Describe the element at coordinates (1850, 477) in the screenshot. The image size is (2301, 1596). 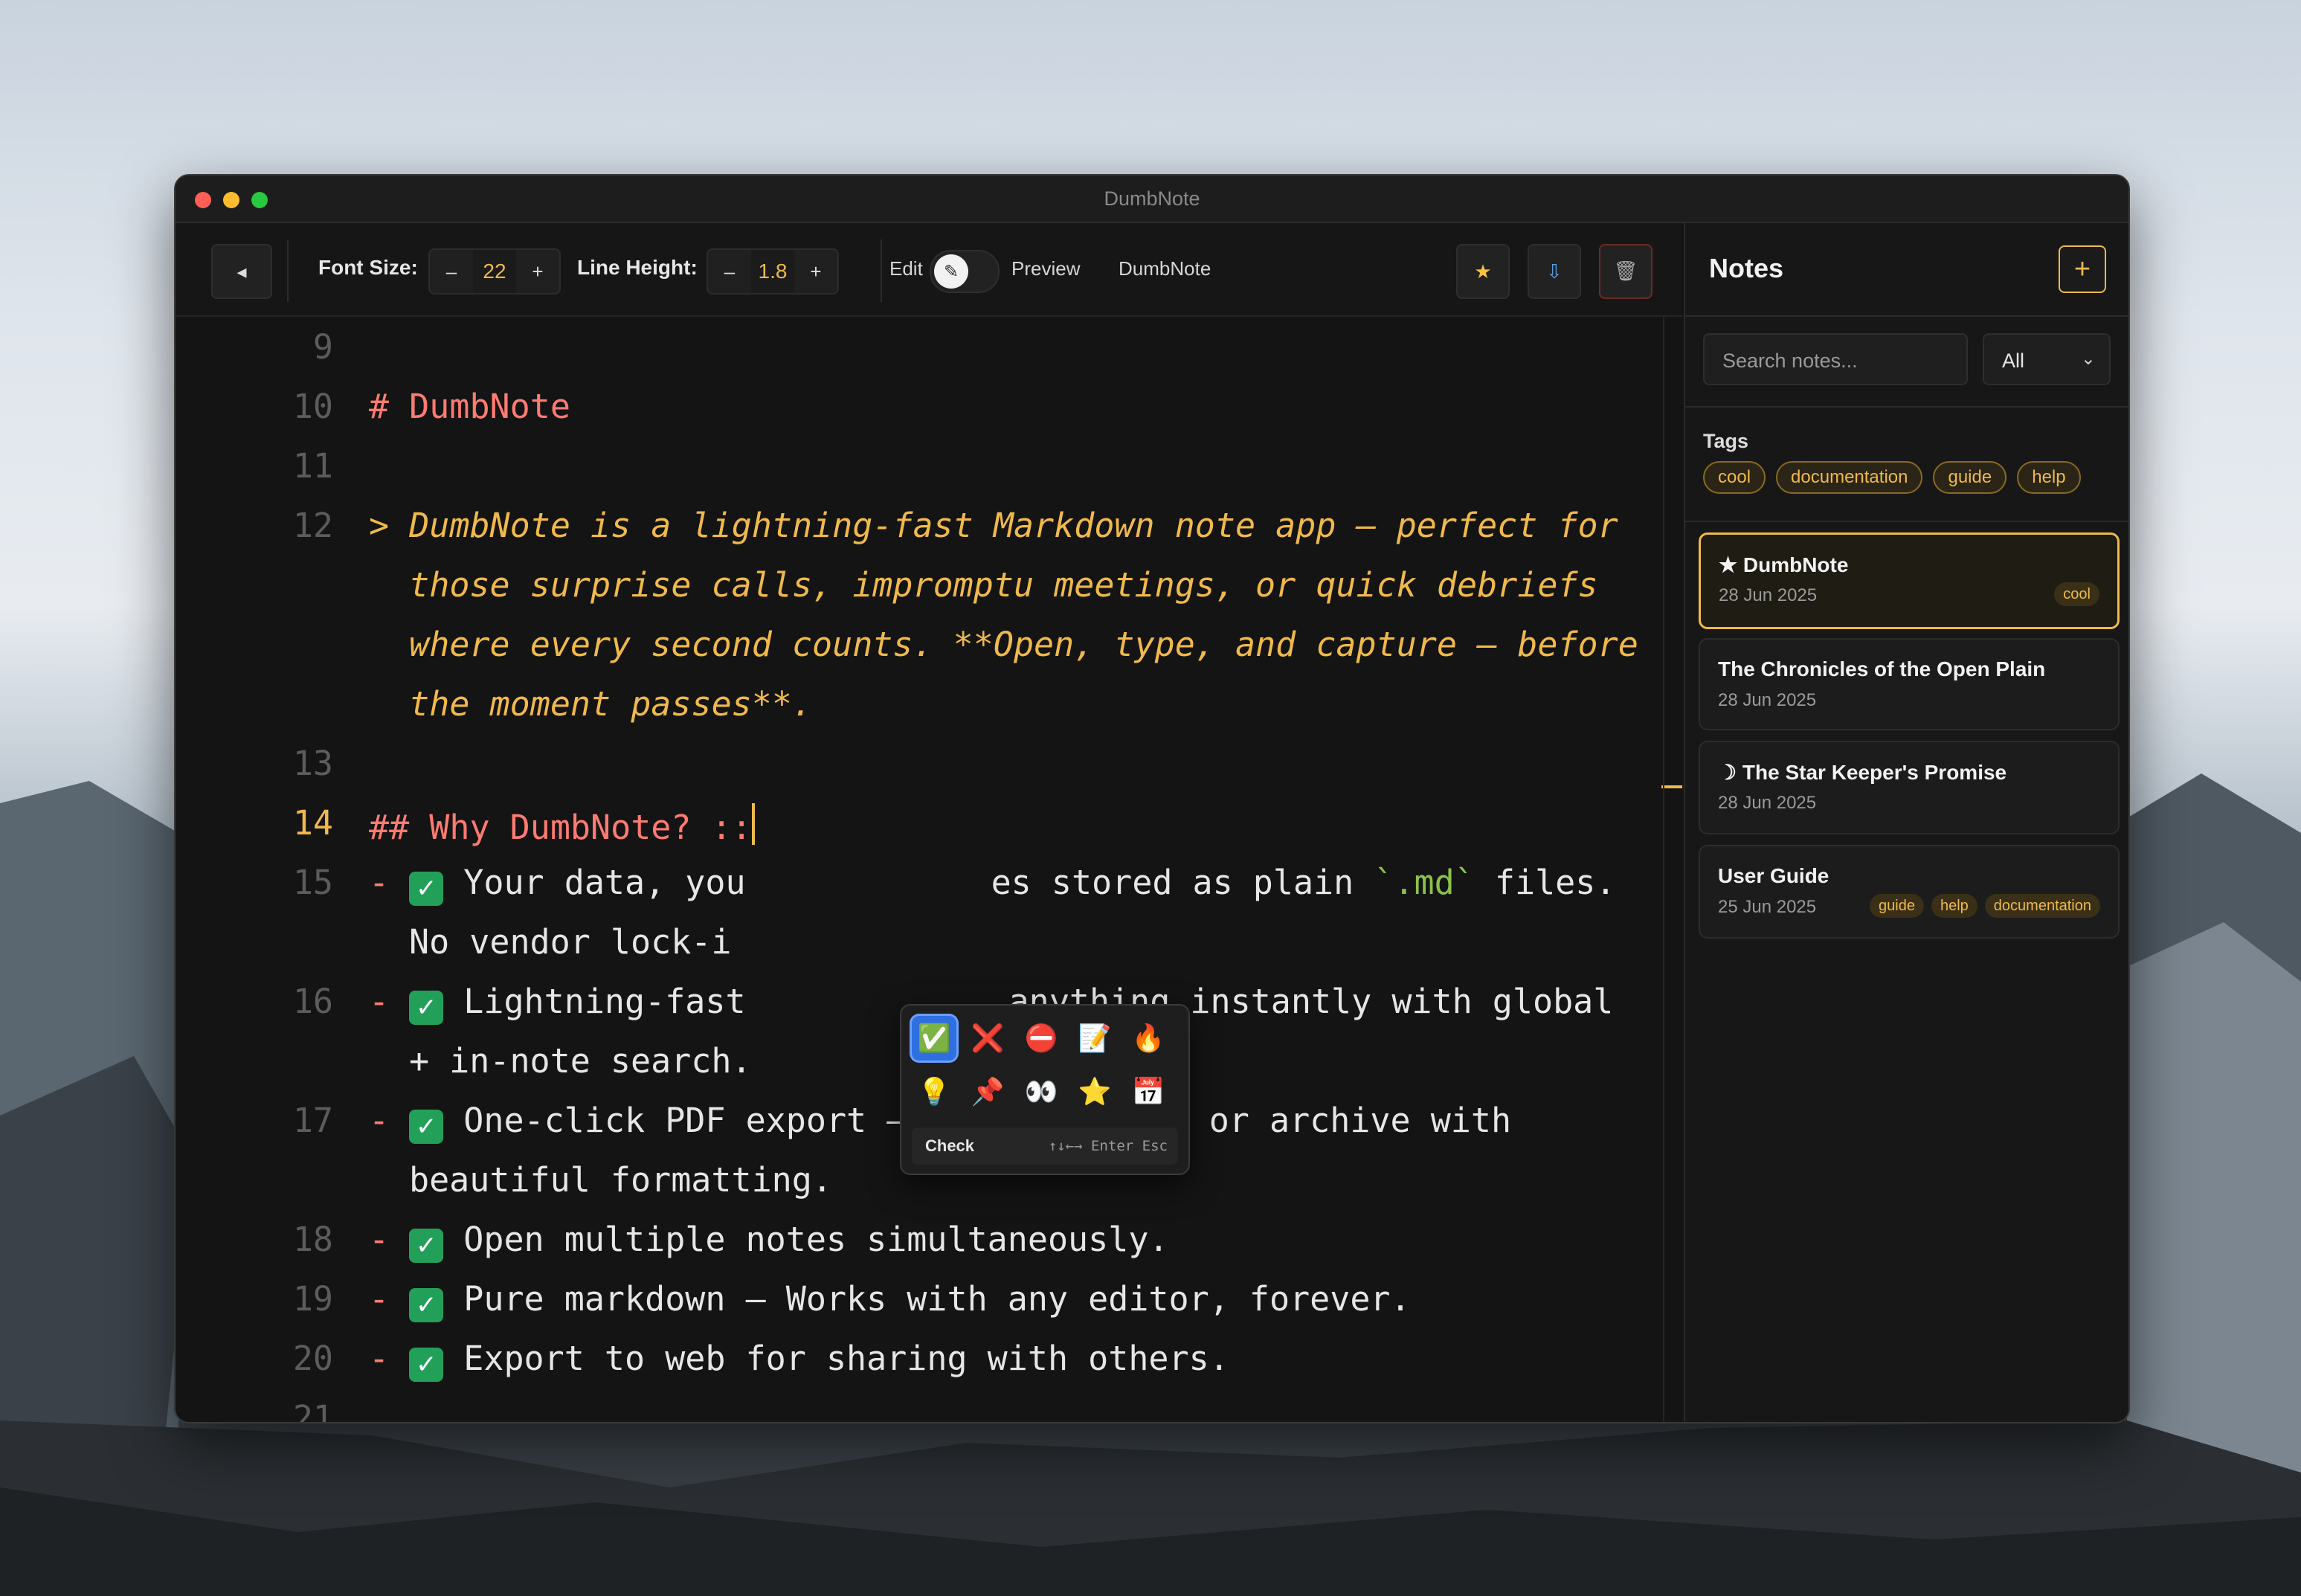
I see `tag-documentation: documentation` at that location.